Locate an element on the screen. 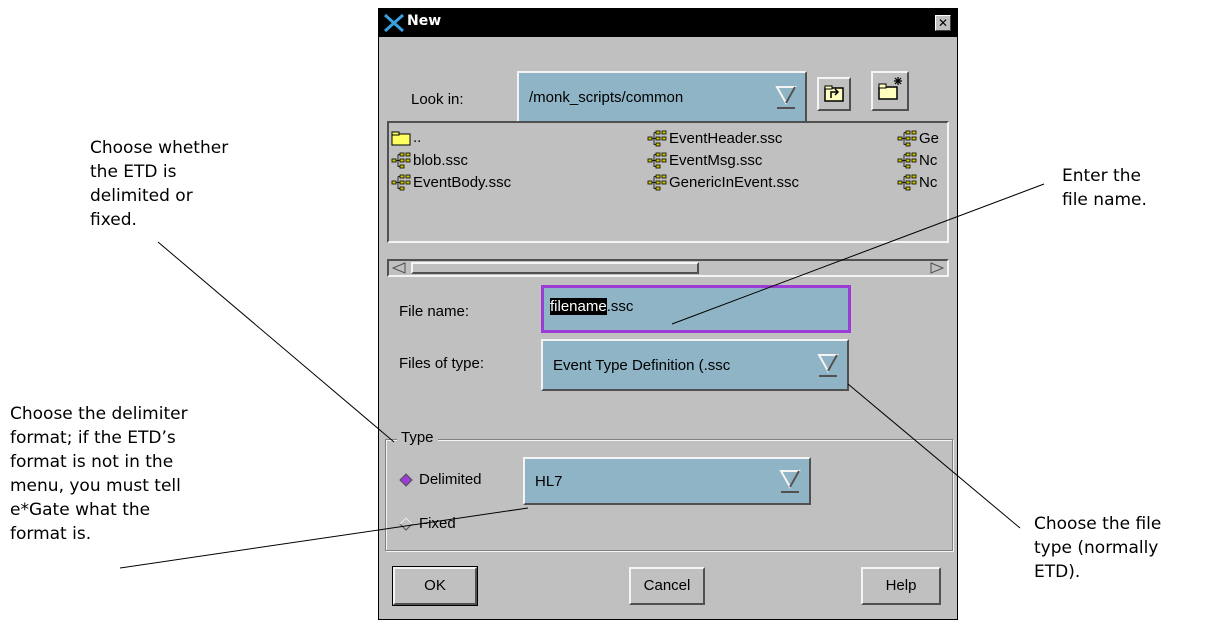 This screenshot has height=620, width=1208. cancel-button: Cancel is located at coordinates (667, 586).